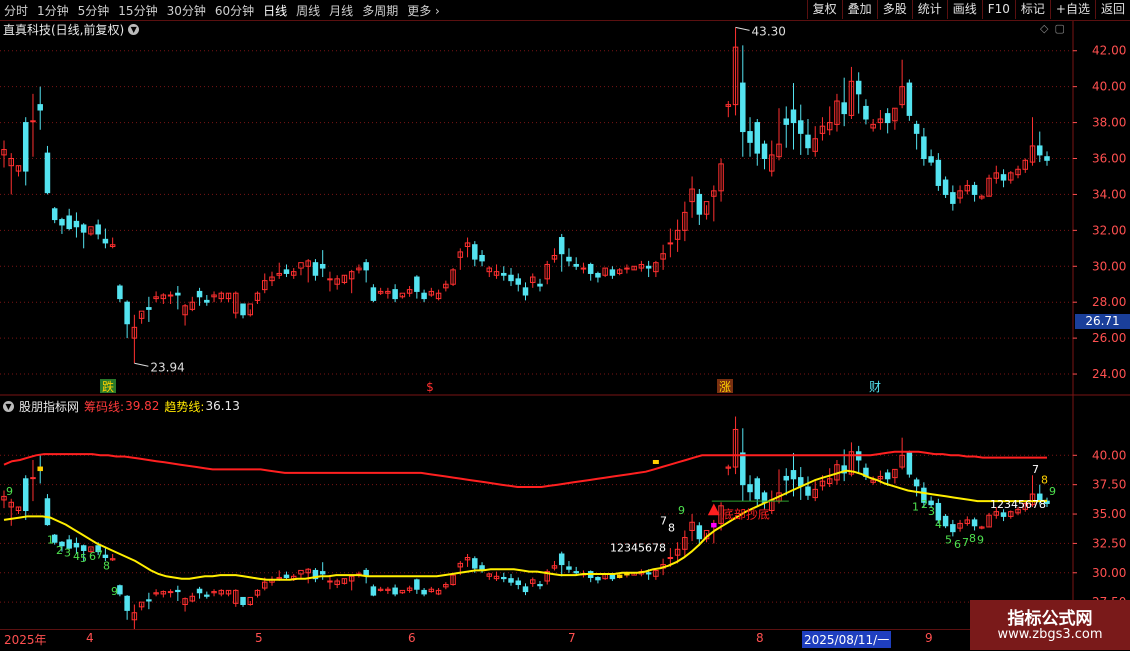  What do you see at coordinates (1109, 455) in the screenshot?
I see `ind-y-tick-label: 40.00` at bounding box center [1109, 455].